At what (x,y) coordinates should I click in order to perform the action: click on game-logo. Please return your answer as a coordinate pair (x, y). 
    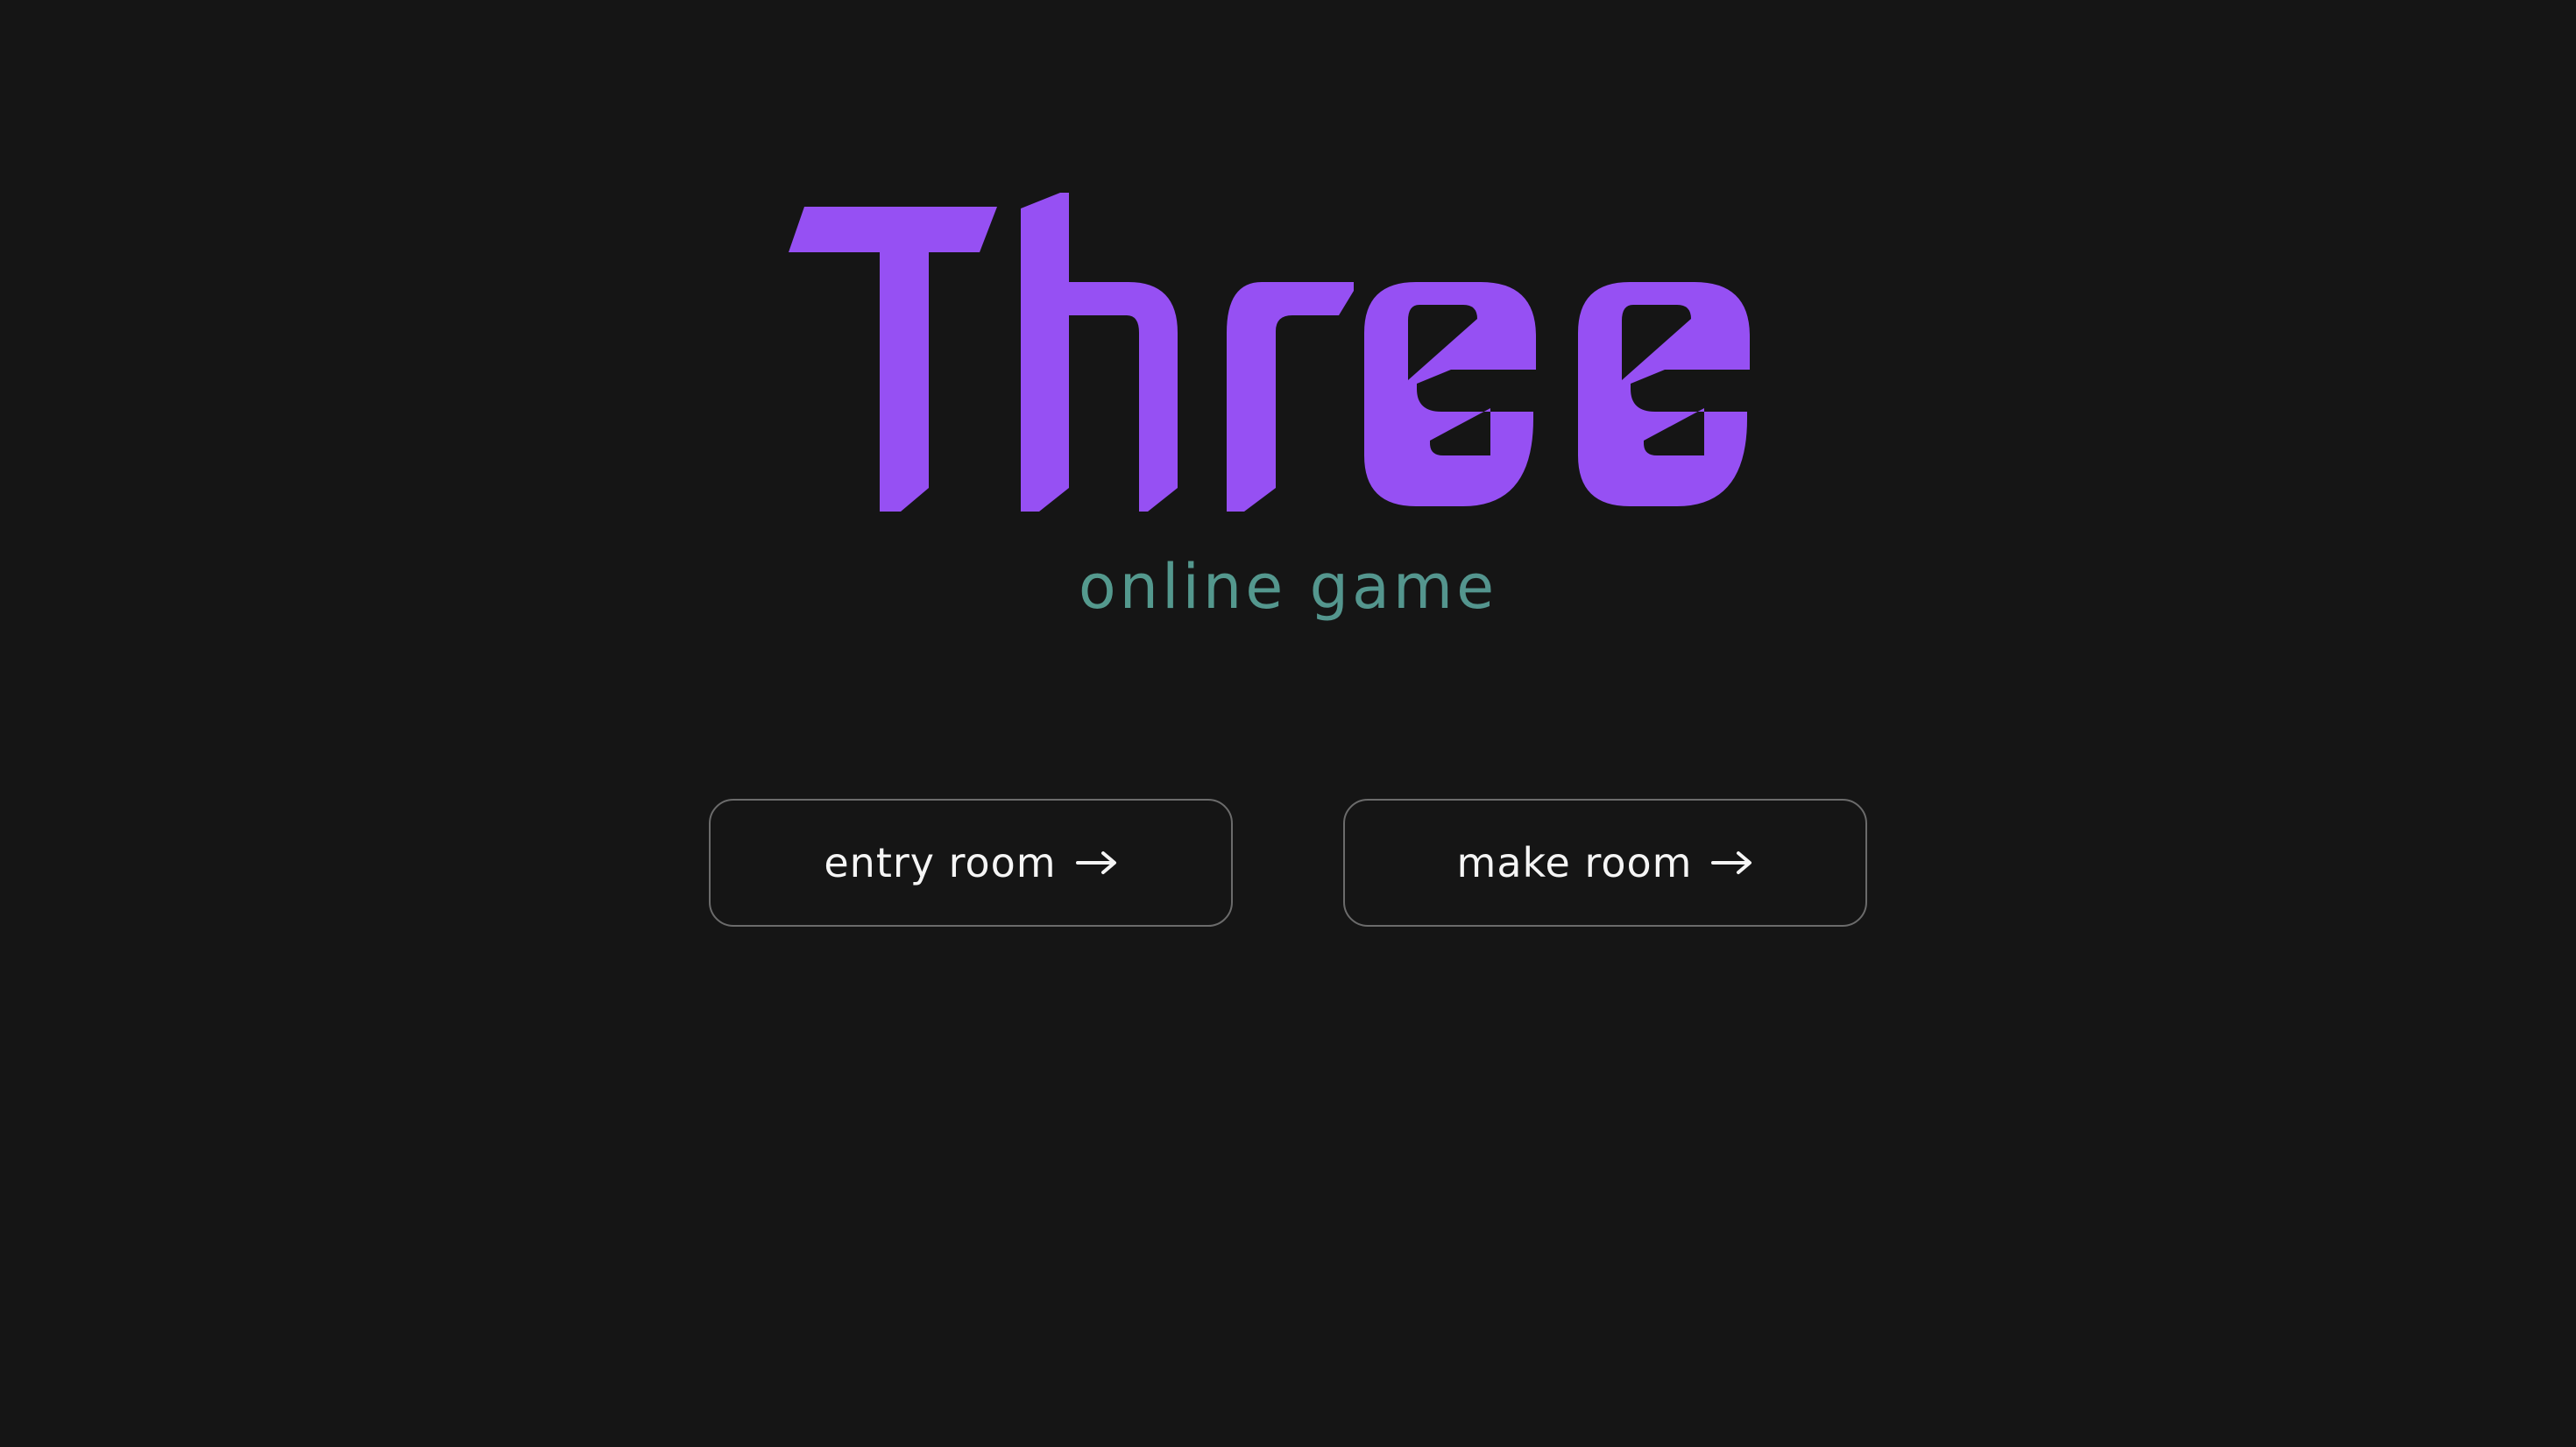
    Looking at the image, I should click on (1279, 359).